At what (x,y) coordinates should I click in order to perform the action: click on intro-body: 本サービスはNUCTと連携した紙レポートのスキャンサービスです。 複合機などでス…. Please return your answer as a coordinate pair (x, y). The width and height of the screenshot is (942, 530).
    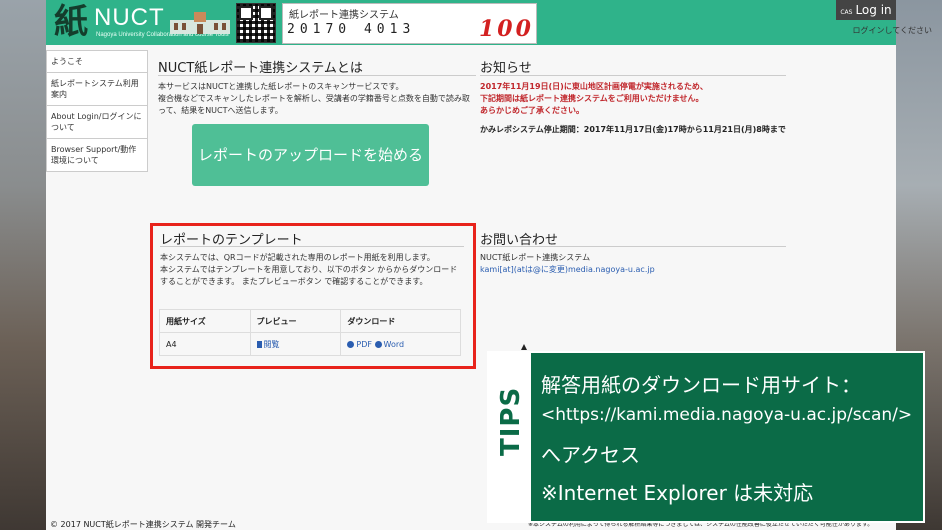
    Looking at the image, I should click on (314, 98).